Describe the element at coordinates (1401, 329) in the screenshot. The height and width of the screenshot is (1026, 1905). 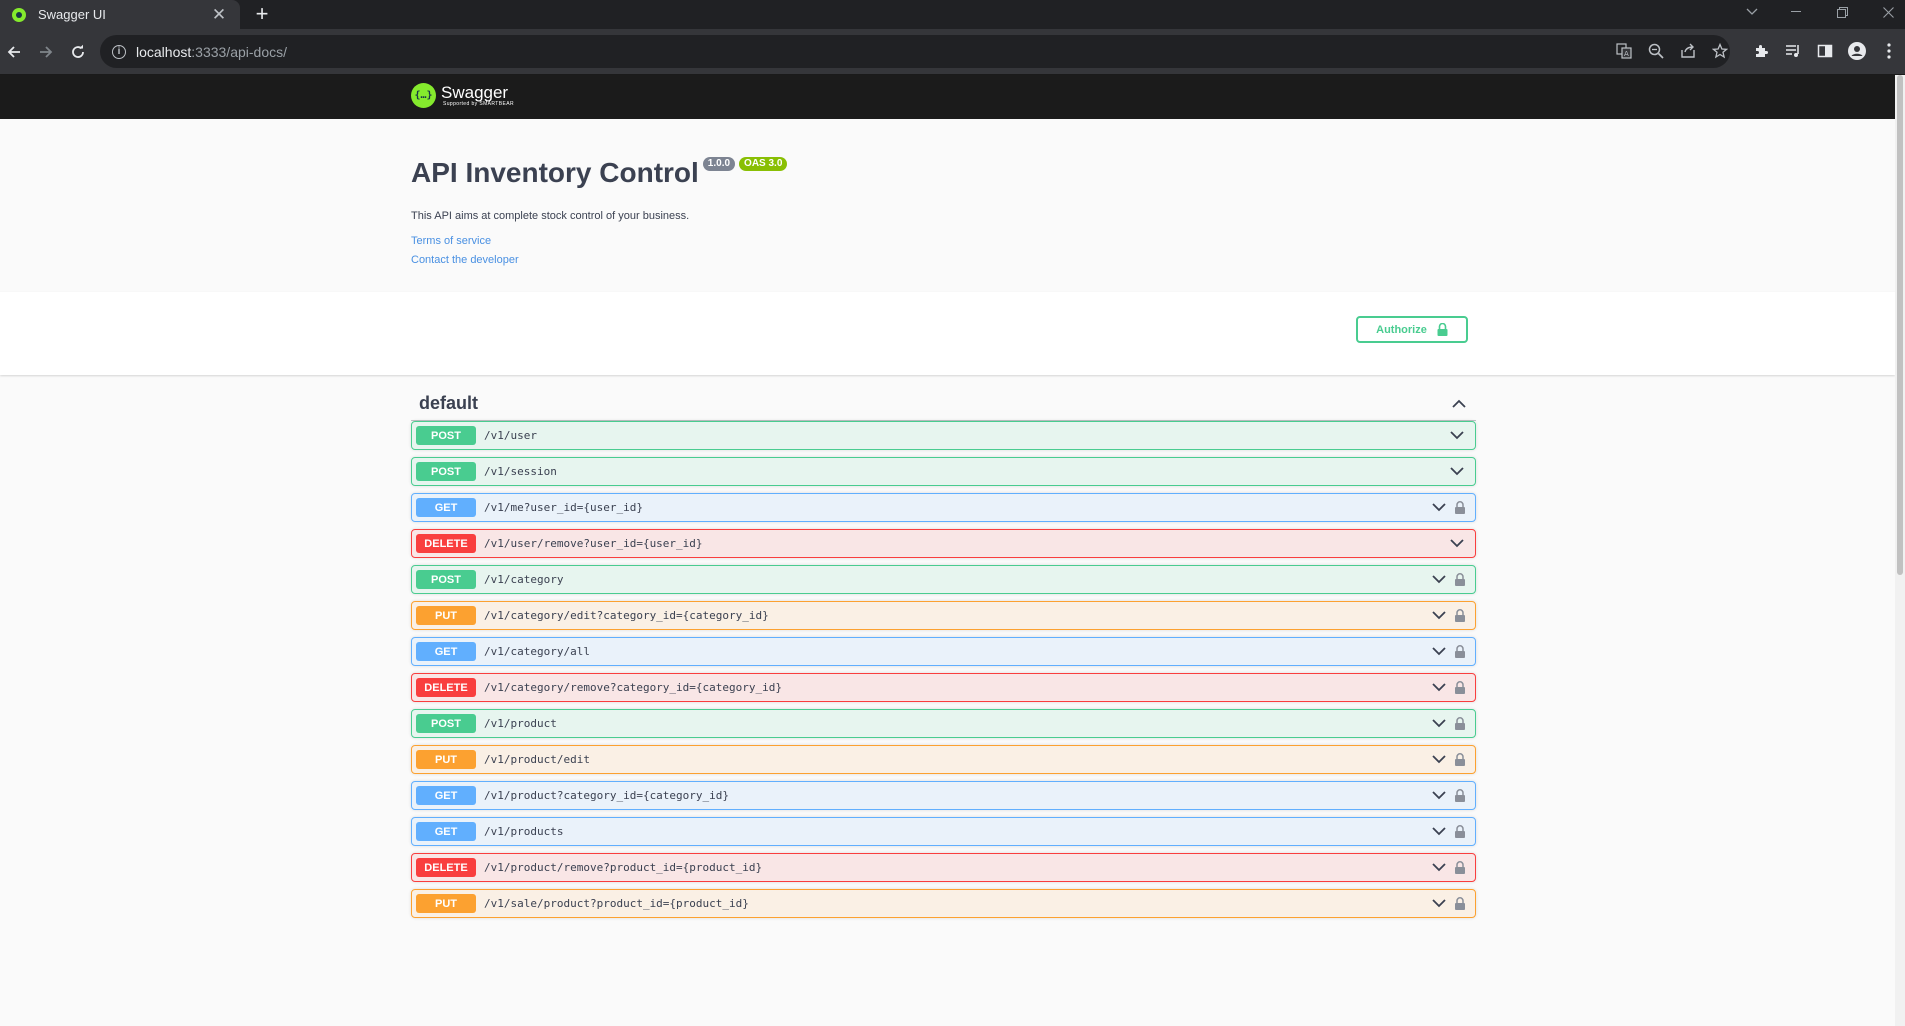
I see `authorize-label: Authorize` at that location.